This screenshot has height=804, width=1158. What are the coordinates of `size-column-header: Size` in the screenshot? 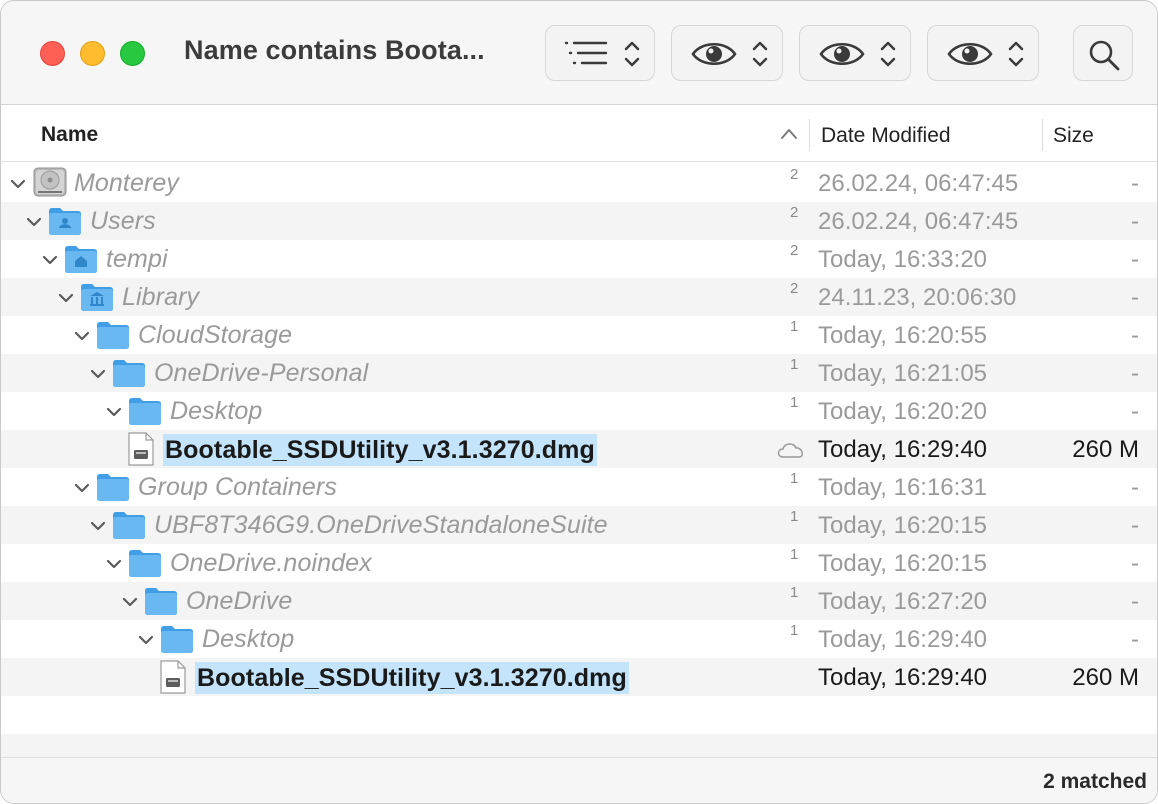 It's located at (1073, 136).